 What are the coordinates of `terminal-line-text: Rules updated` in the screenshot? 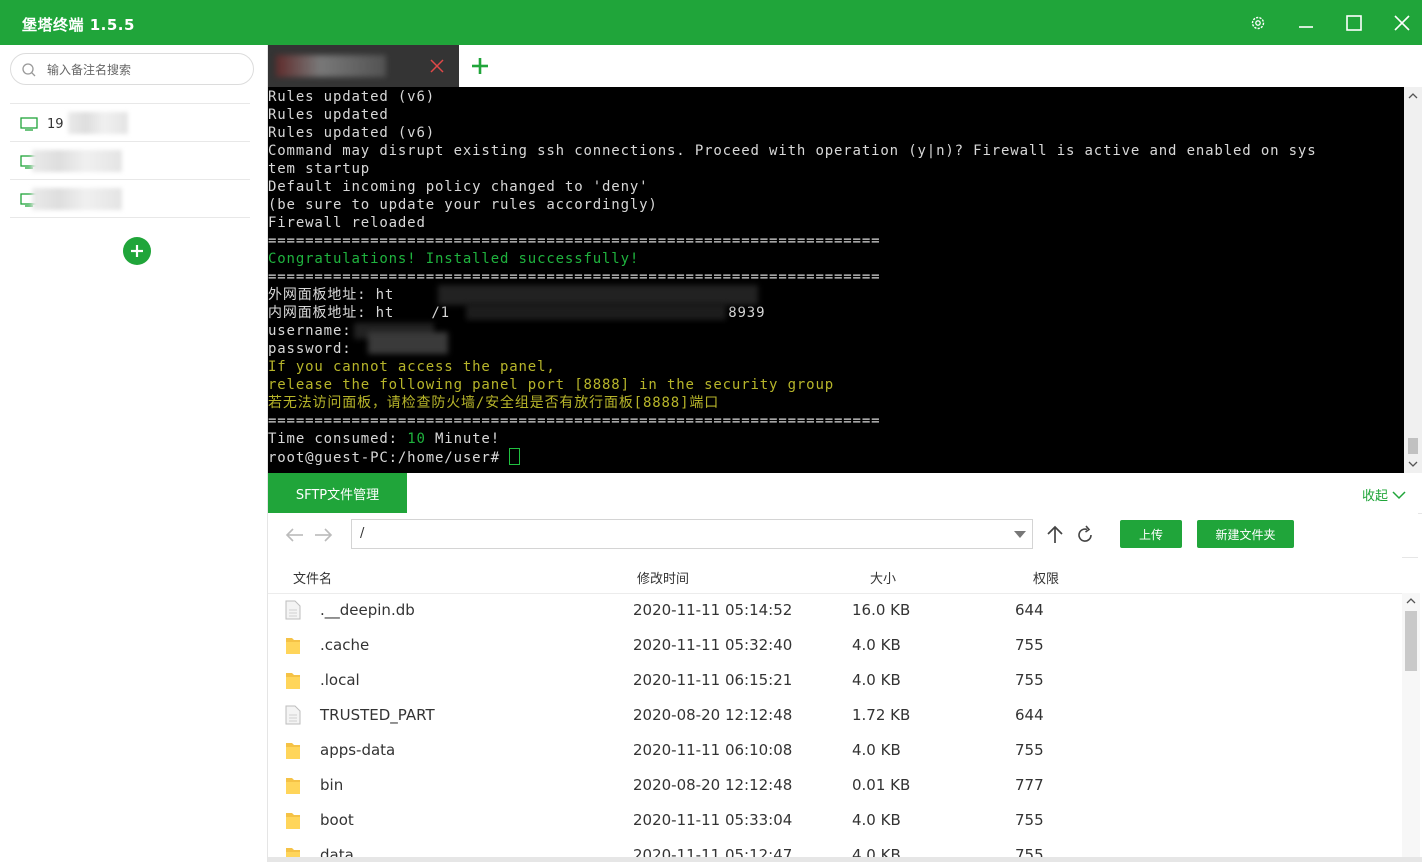 It's located at (328, 115).